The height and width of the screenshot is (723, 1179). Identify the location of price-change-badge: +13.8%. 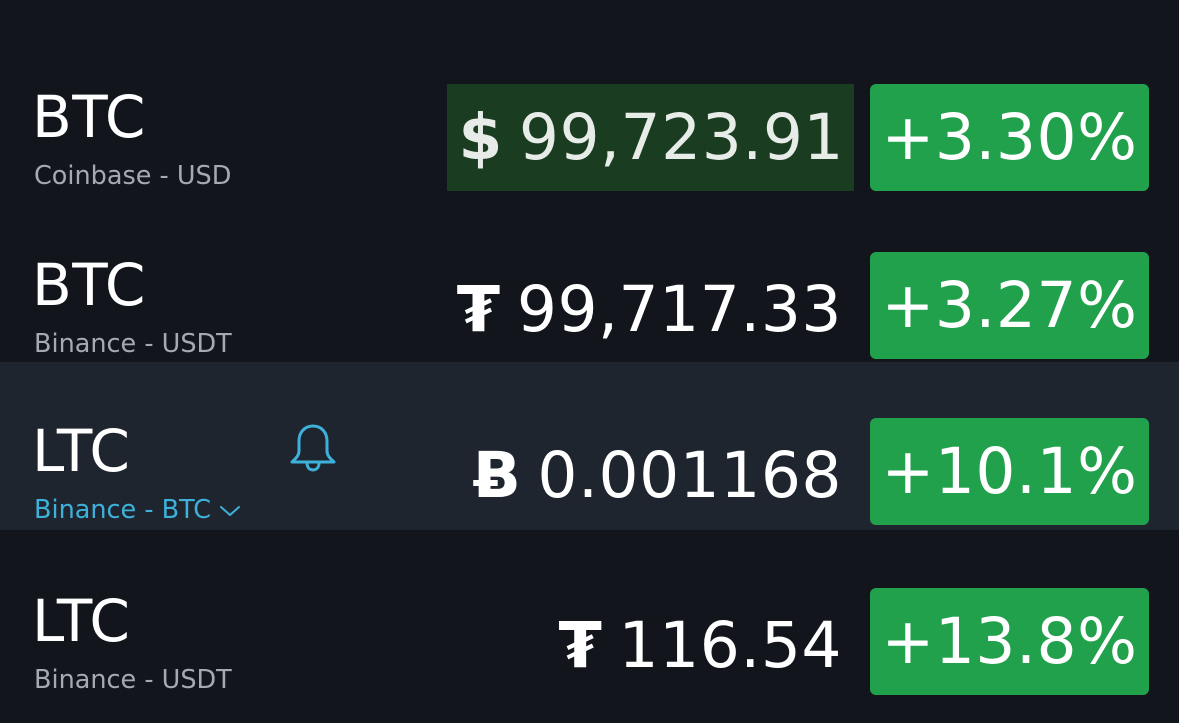
(1009, 641).